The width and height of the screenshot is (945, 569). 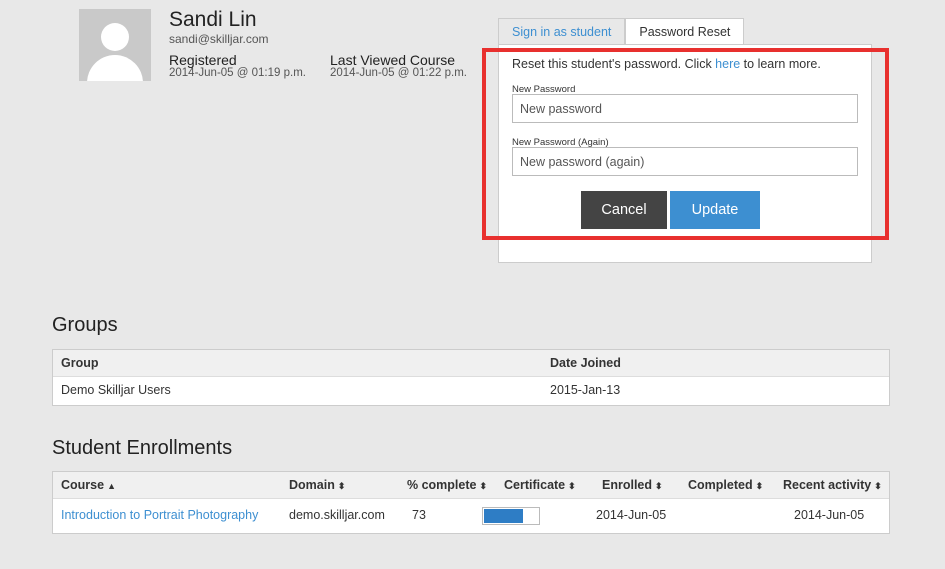 What do you see at coordinates (624, 210) in the screenshot?
I see `cancel-button: Cancel` at bounding box center [624, 210].